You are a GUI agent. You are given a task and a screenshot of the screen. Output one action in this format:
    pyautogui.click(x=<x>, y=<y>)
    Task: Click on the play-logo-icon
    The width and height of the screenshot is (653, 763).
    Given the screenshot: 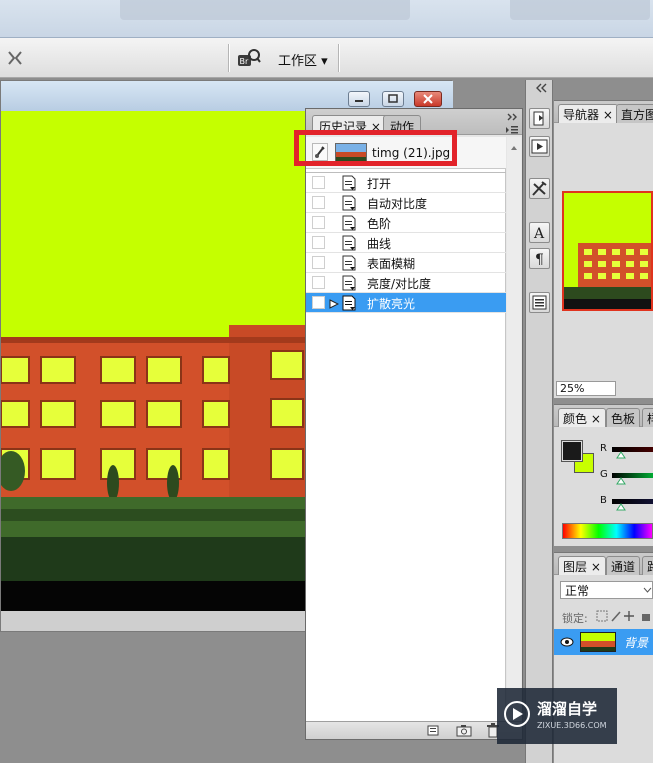 What is the action you would take?
    pyautogui.click(x=517, y=714)
    